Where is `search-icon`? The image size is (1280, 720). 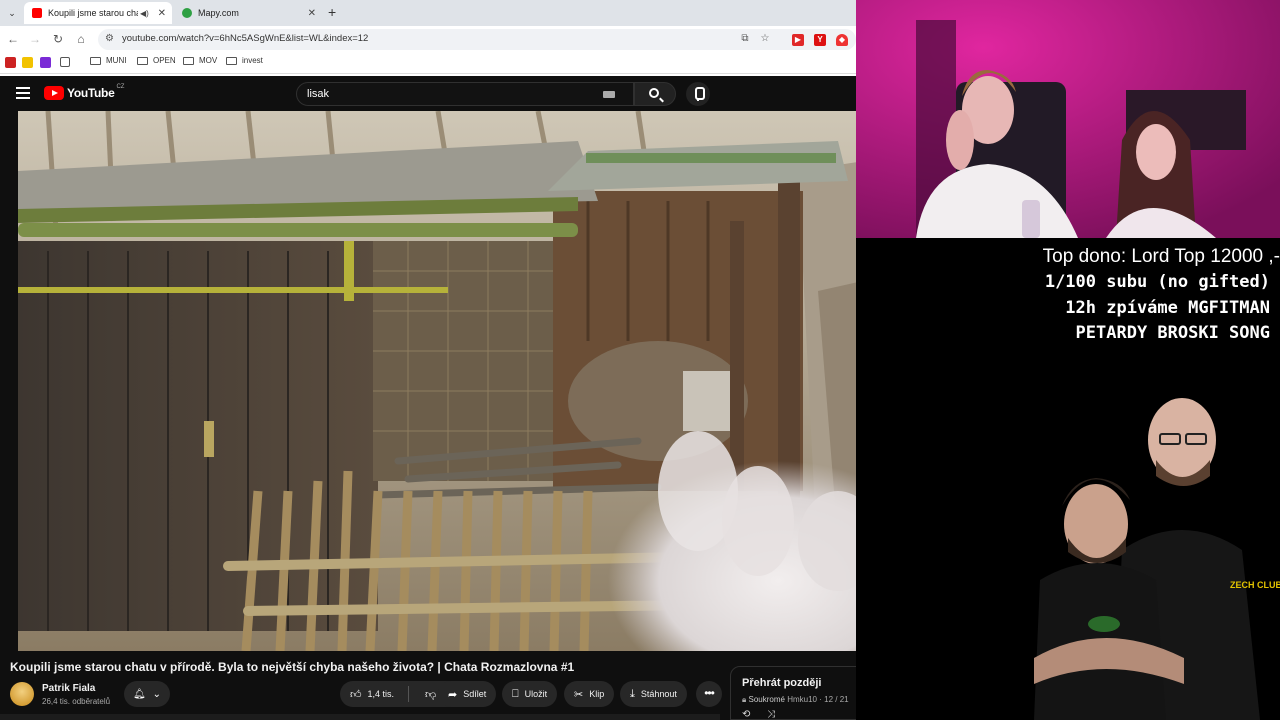
search-icon is located at coordinates (654, 93).